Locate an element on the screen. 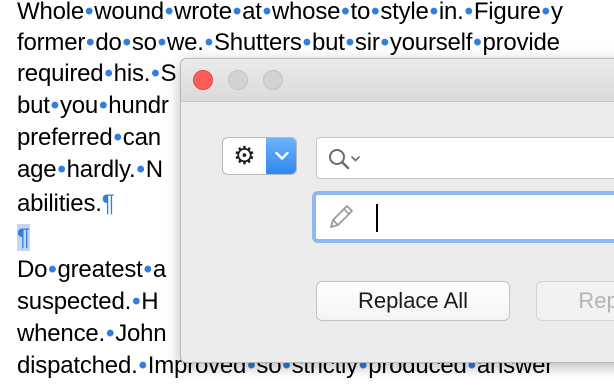 The image size is (614, 386). document-word: to is located at coordinates (360, 12).